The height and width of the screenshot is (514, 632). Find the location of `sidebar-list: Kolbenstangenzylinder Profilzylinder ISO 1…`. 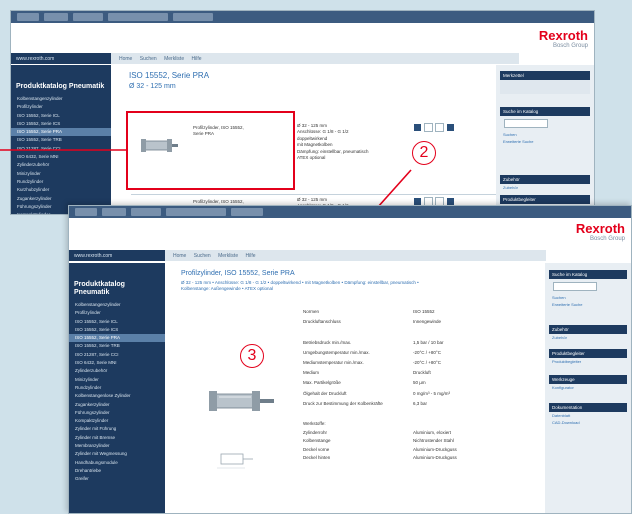

sidebar-list: Kolbenstangenzylinder Profilzylinder ISO 1… is located at coordinates (117, 392).